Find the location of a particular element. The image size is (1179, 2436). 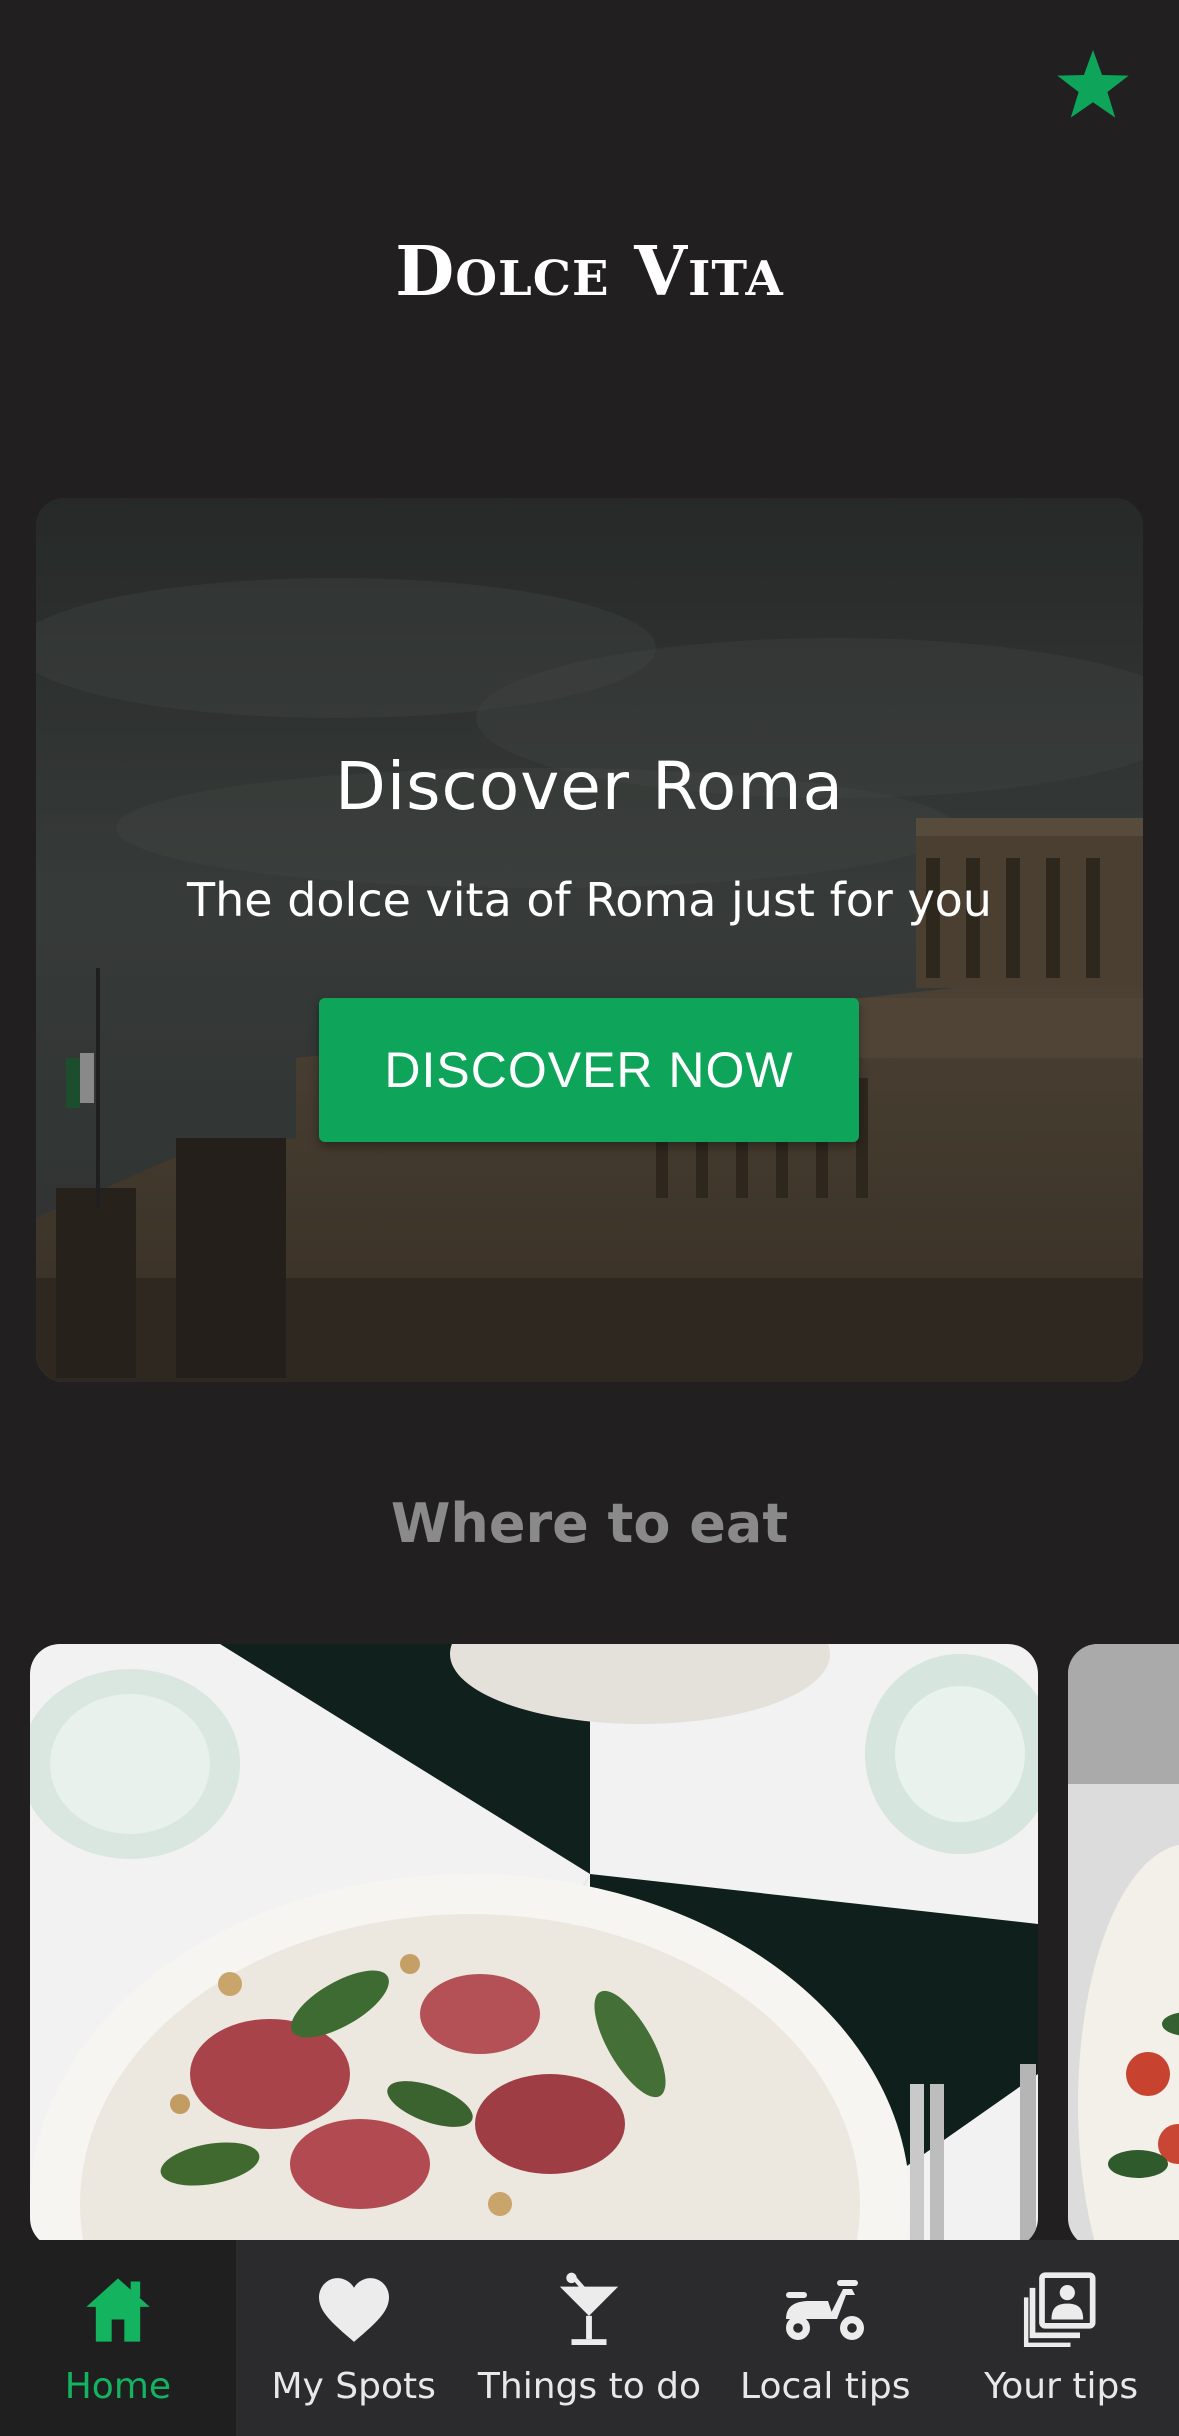

tab-label: Your tips is located at coordinates (1061, 2386).